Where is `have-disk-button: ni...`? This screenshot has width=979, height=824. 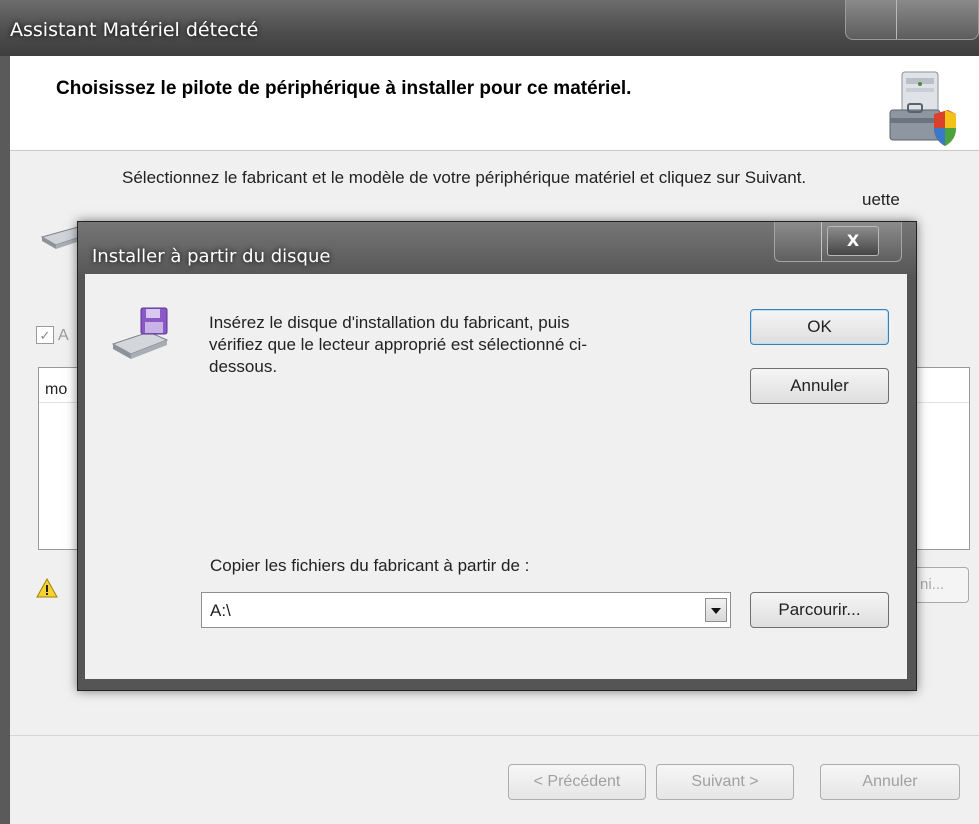 have-disk-button: ni... is located at coordinates (941, 585).